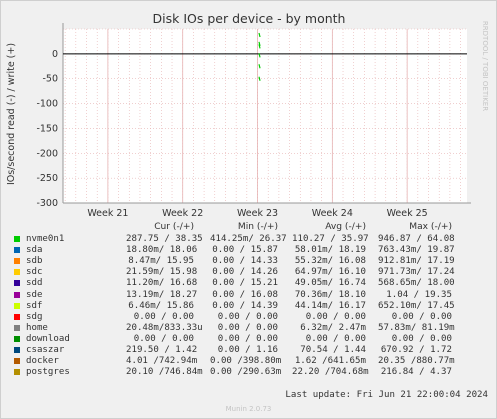 This screenshot has height=419, width=497. I want to click on legend-value-min: 414.25m/ 26.37, so click(248, 239).